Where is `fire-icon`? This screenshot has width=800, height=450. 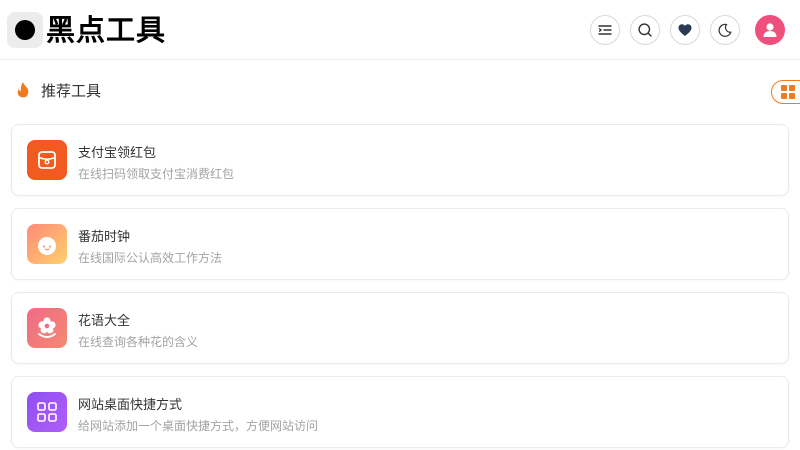
fire-icon is located at coordinates (23, 90).